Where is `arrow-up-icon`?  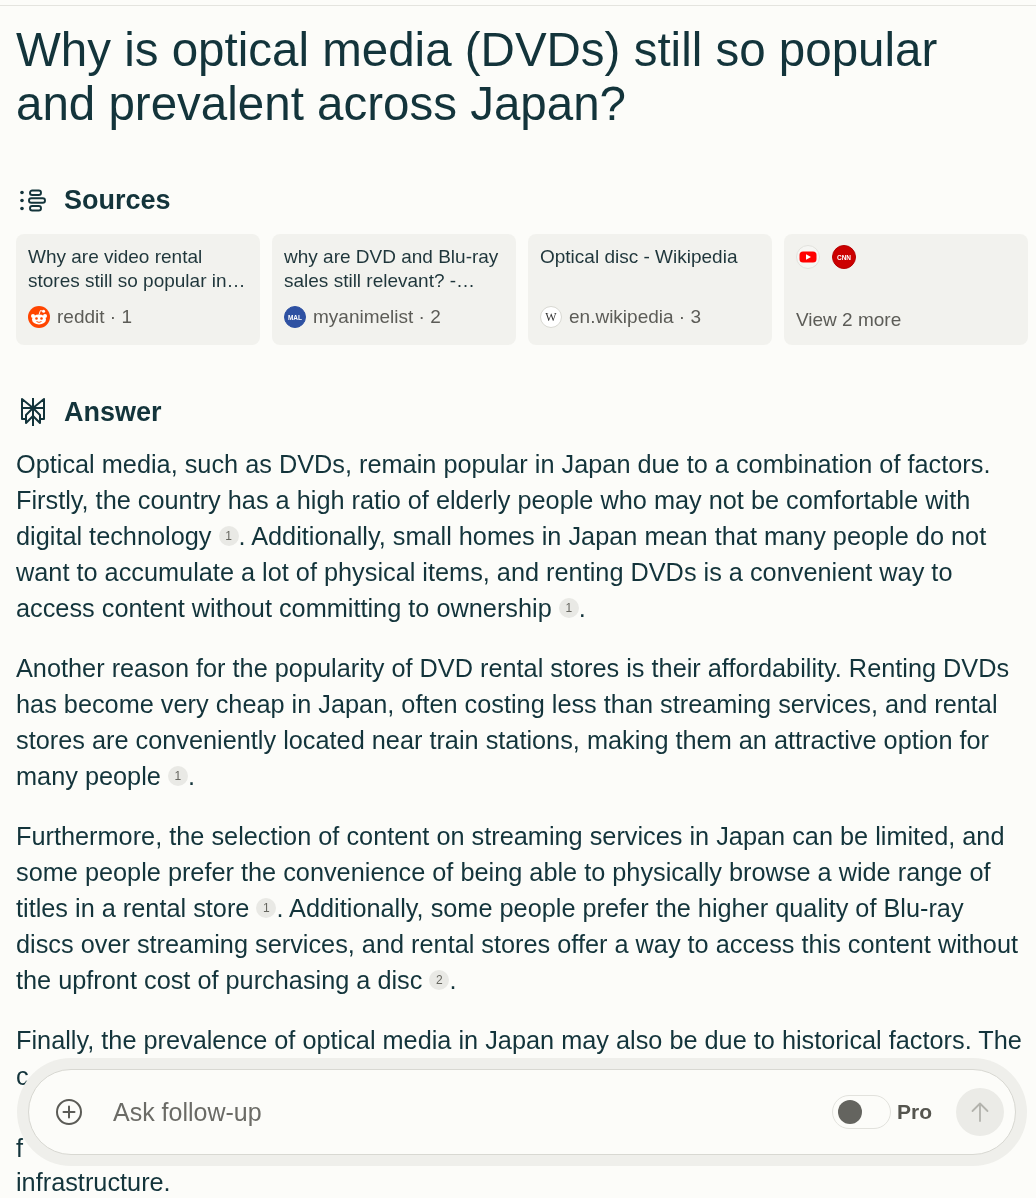
arrow-up-icon is located at coordinates (980, 1112).